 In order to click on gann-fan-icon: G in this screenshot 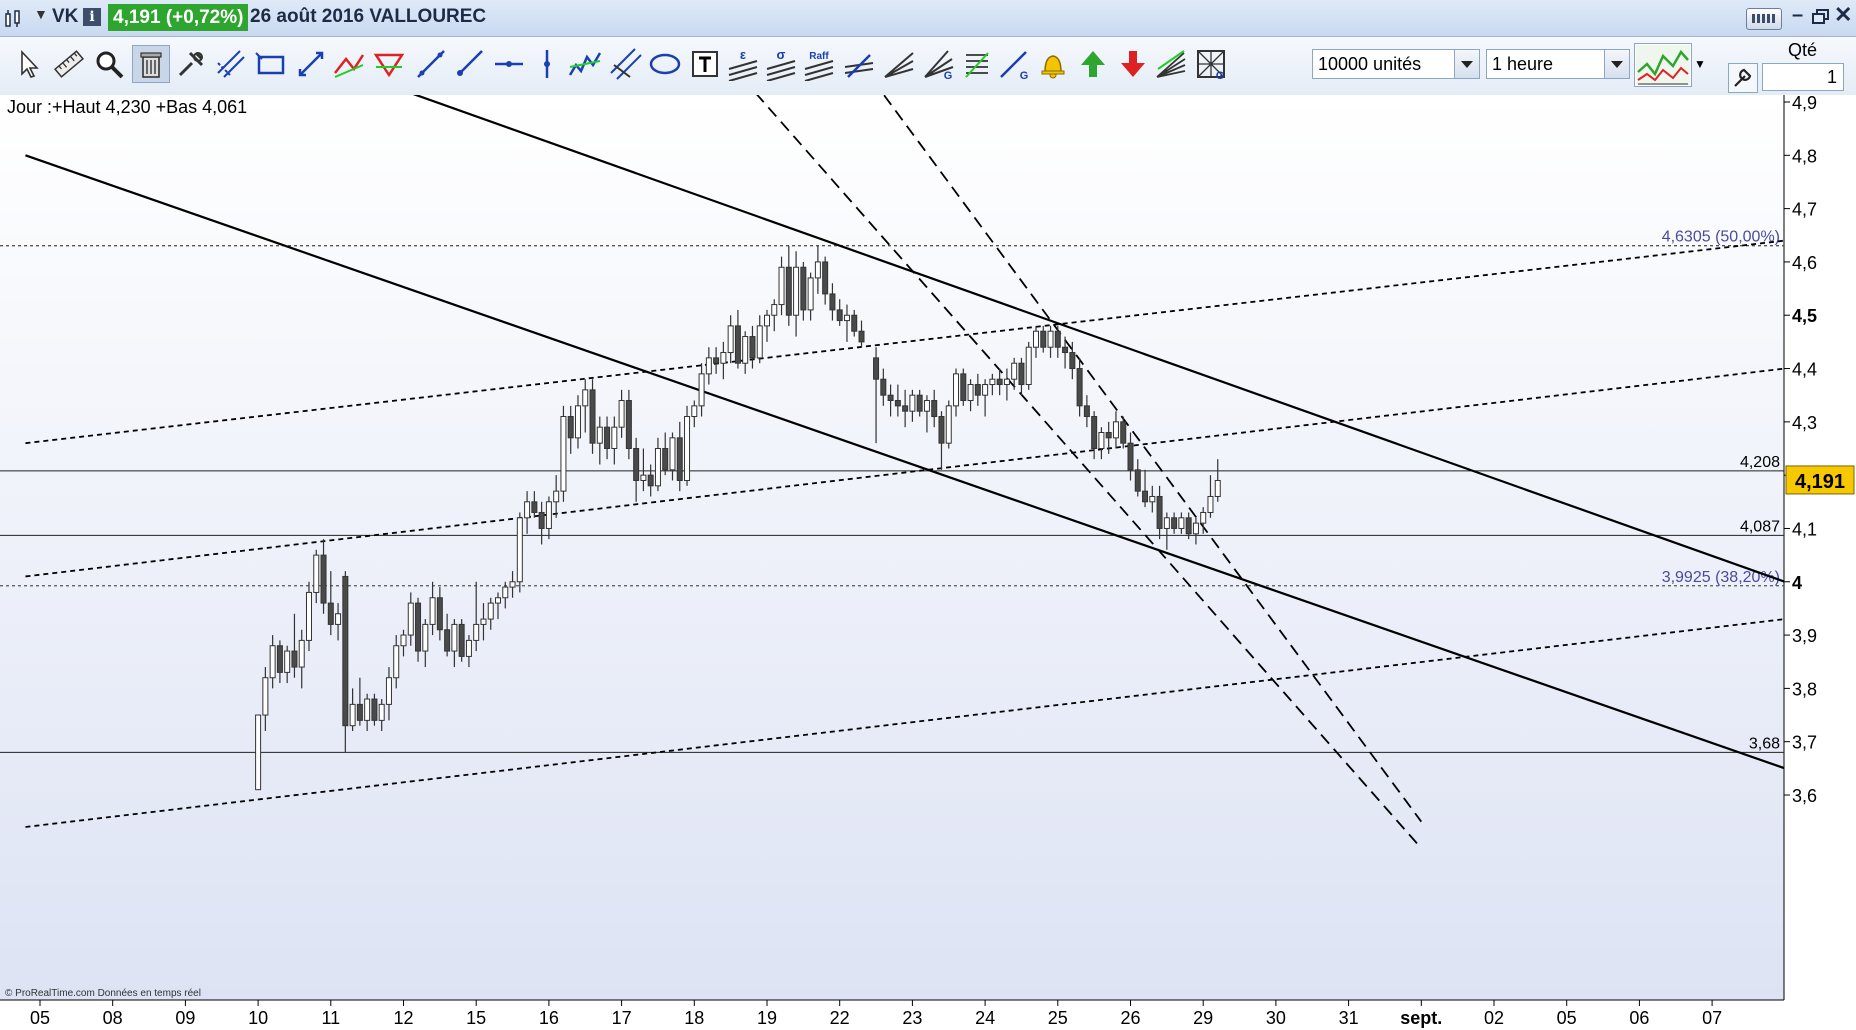, I will do `click(939, 64)`.